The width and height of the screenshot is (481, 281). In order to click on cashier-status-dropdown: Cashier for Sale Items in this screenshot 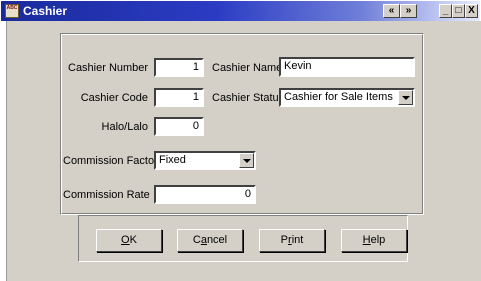, I will do `click(347, 97)`.